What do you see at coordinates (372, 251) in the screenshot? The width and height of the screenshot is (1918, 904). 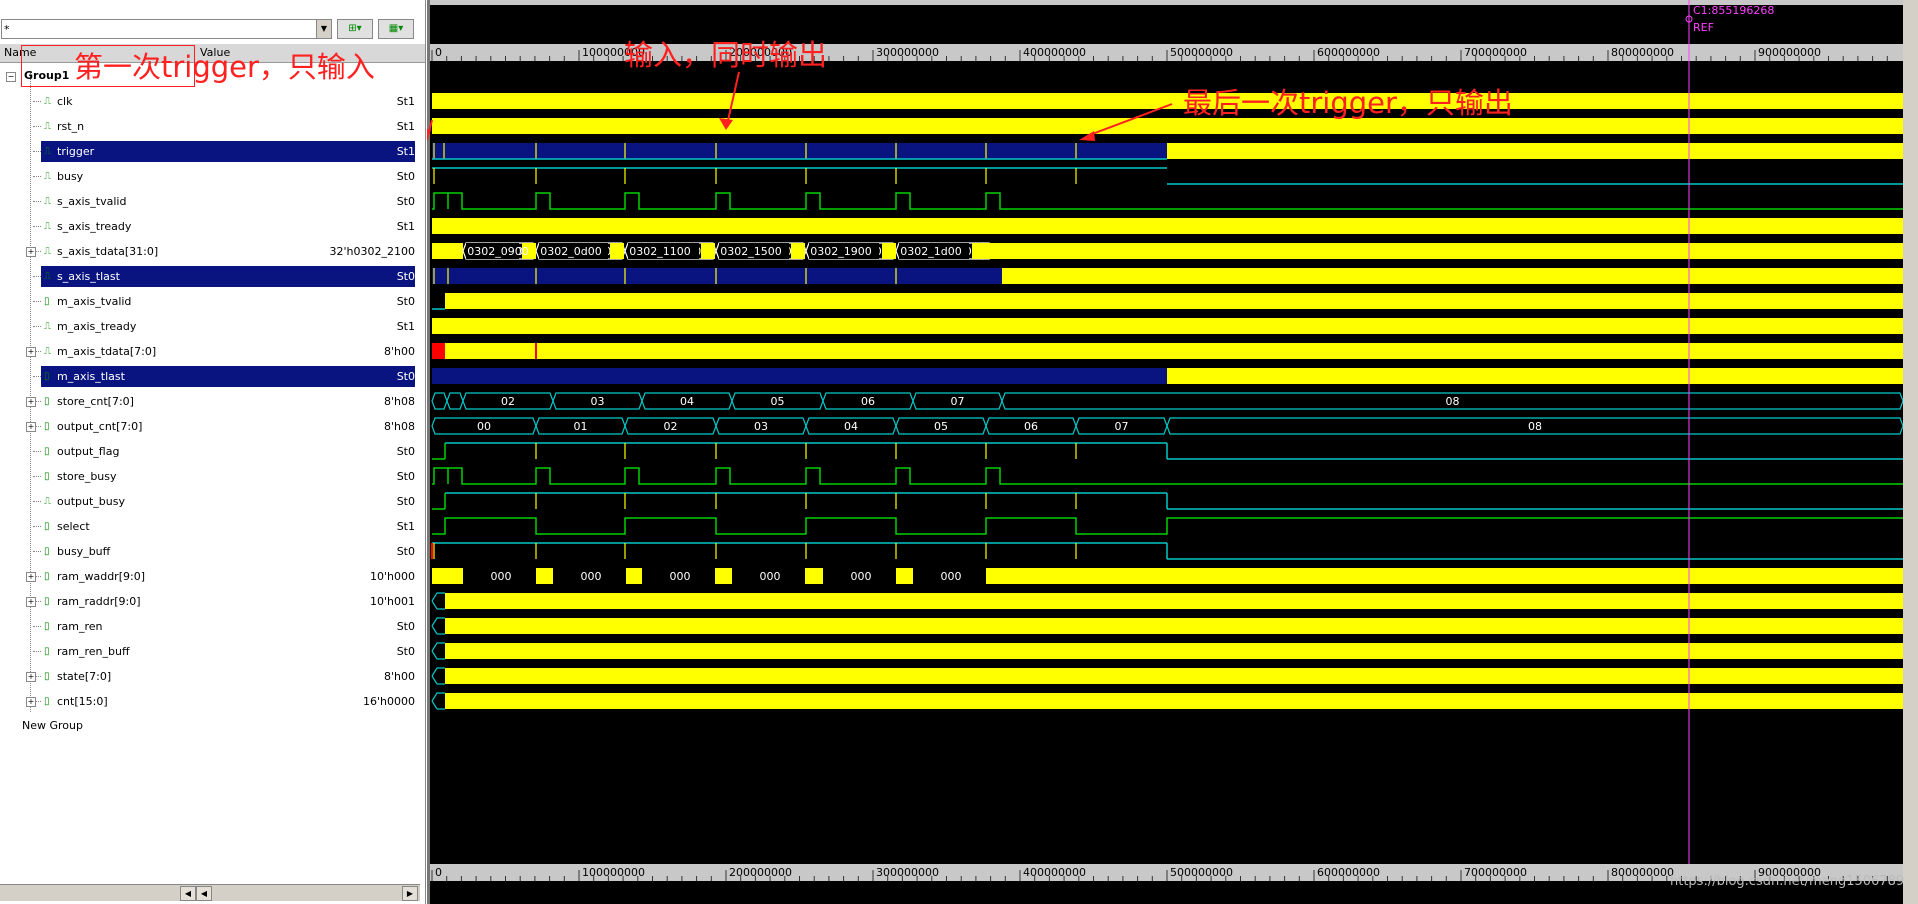 I see `signal-value: 32'h0302_2100` at bounding box center [372, 251].